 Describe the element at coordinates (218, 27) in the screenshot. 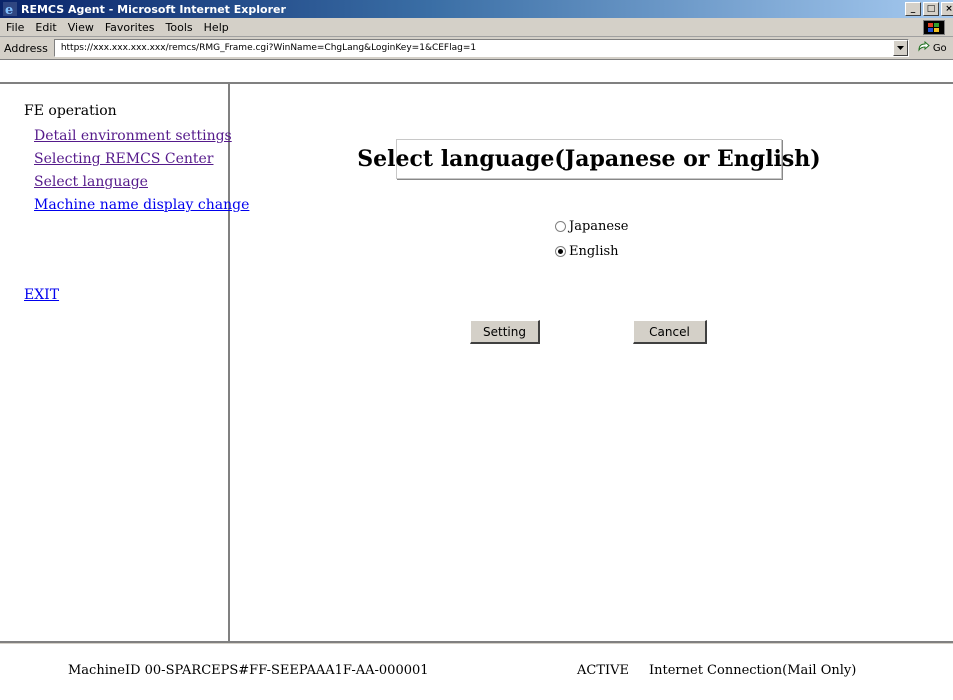

I see `menu-help: Help` at that location.